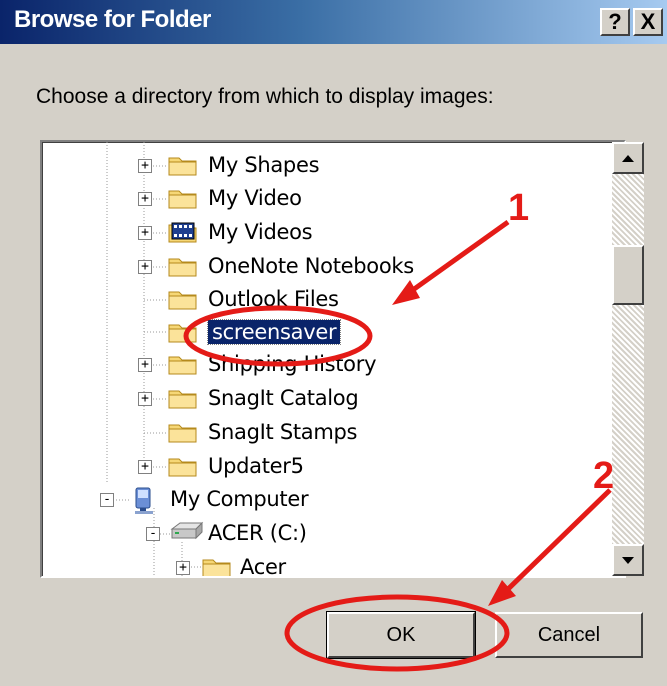 The width and height of the screenshot is (667, 686). I want to click on drive-icon, so click(187, 533).